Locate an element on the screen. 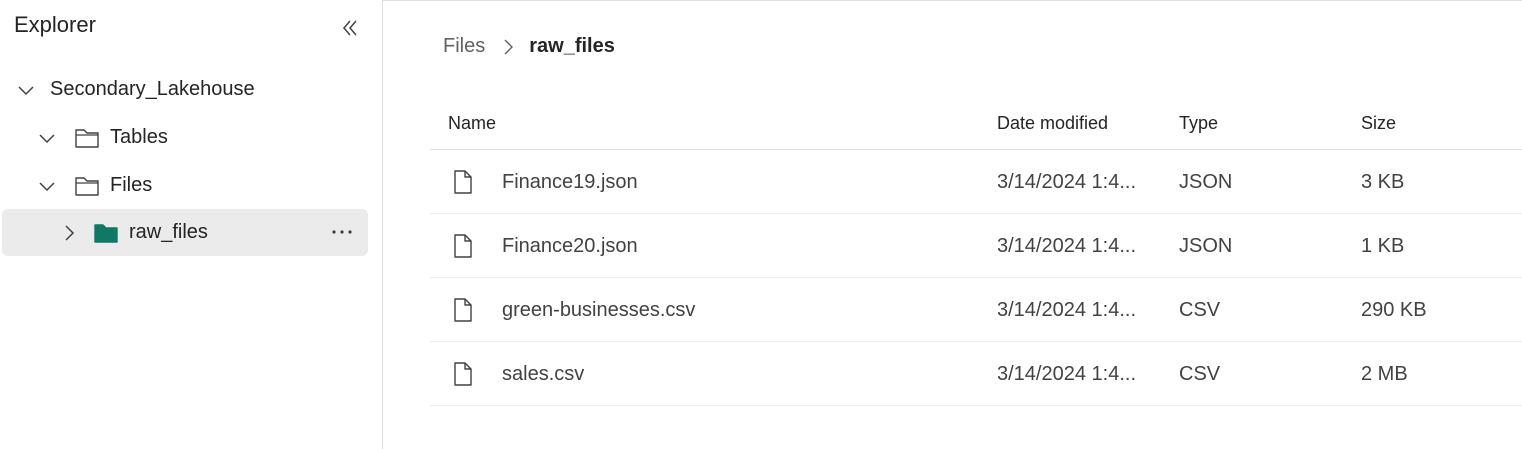 The height and width of the screenshot is (449, 1522). file-name: Finance19.json is located at coordinates (570, 182).